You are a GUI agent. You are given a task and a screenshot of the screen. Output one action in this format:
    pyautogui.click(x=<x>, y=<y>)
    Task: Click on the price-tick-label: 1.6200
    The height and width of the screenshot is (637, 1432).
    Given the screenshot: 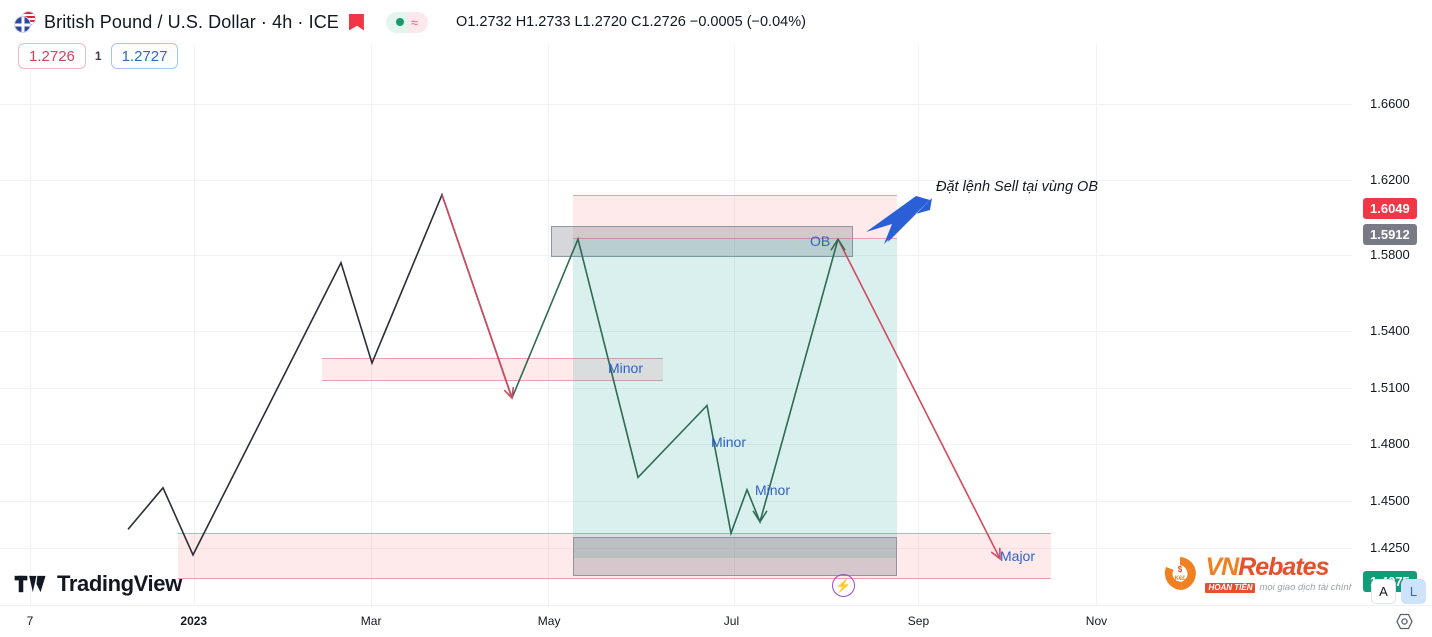 What is the action you would take?
    pyautogui.click(x=1390, y=179)
    